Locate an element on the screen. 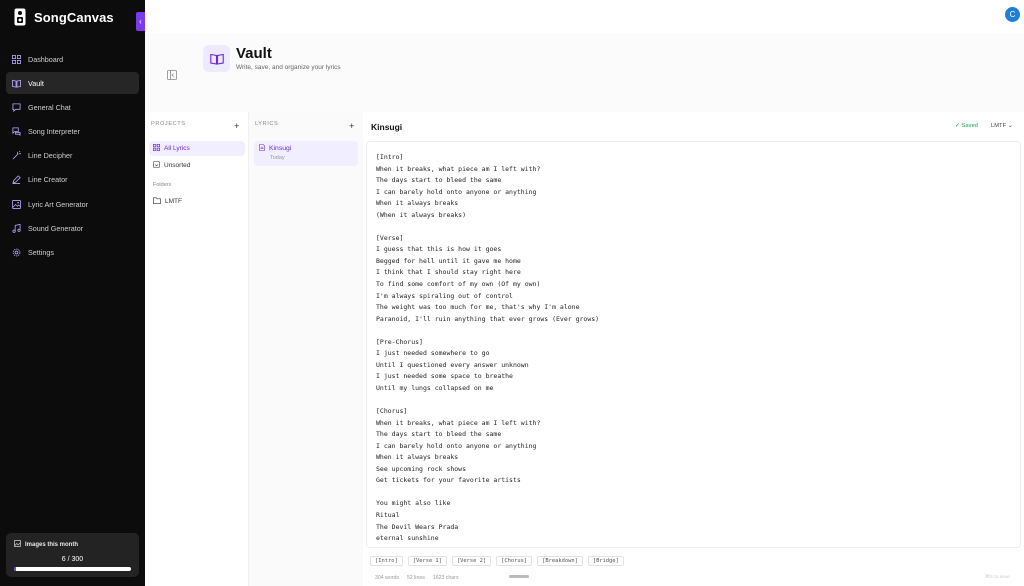 This screenshot has width=1024, height=586. lyric-line: You might also like is located at coordinates (413, 503).